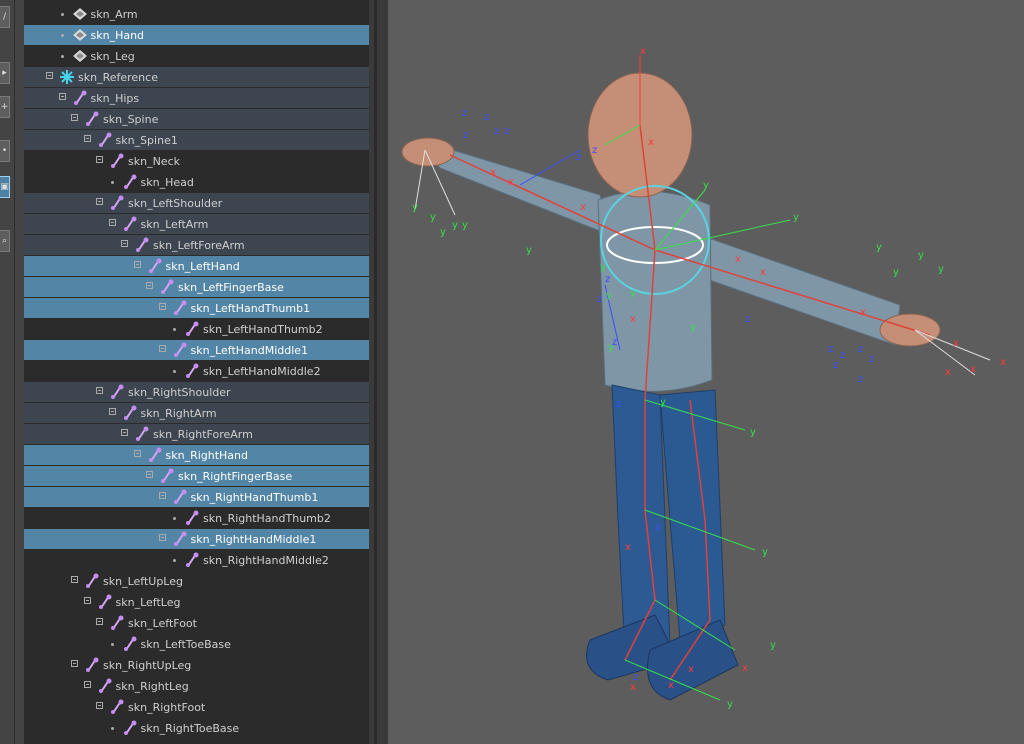 This screenshot has width=1024, height=744. I want to click on outliner-row: skn_LeftHandThumb1, so click(196, 308).